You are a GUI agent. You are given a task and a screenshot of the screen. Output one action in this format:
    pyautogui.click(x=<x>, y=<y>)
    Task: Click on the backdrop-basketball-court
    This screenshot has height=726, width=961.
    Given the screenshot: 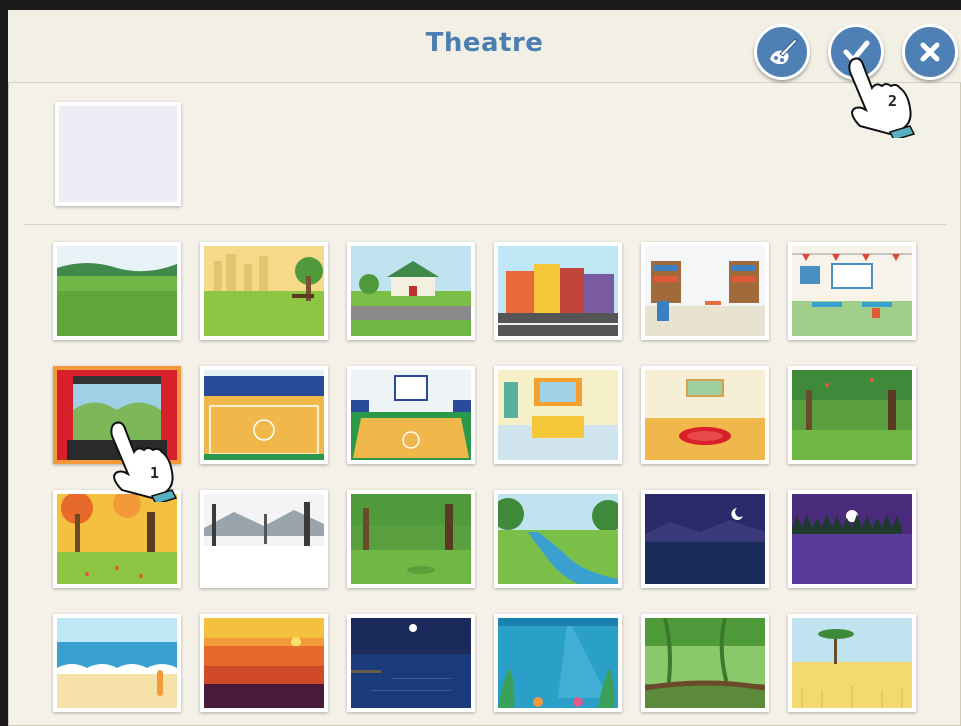 What is the action you would take?
    pyautogui.click(x=411, y=415)
    